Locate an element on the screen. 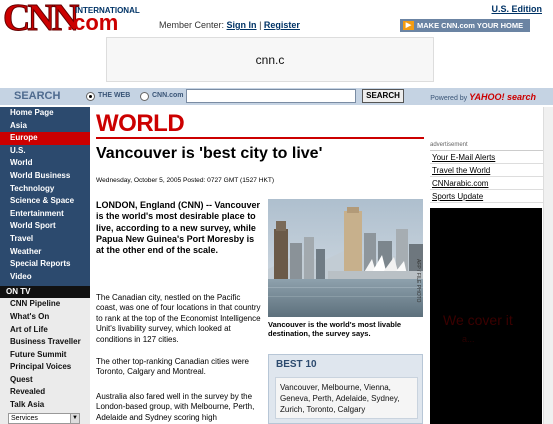 The height and width of the screenshot is (424, 553). nav-item-technology: Technology is located at coordinates (45, 189).